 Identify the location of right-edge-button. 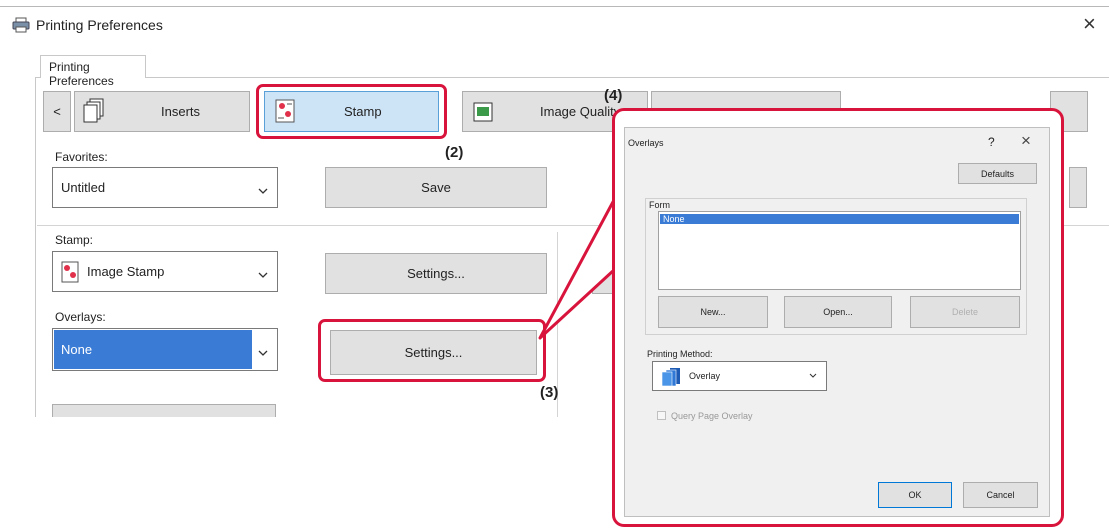
(1078, 187).